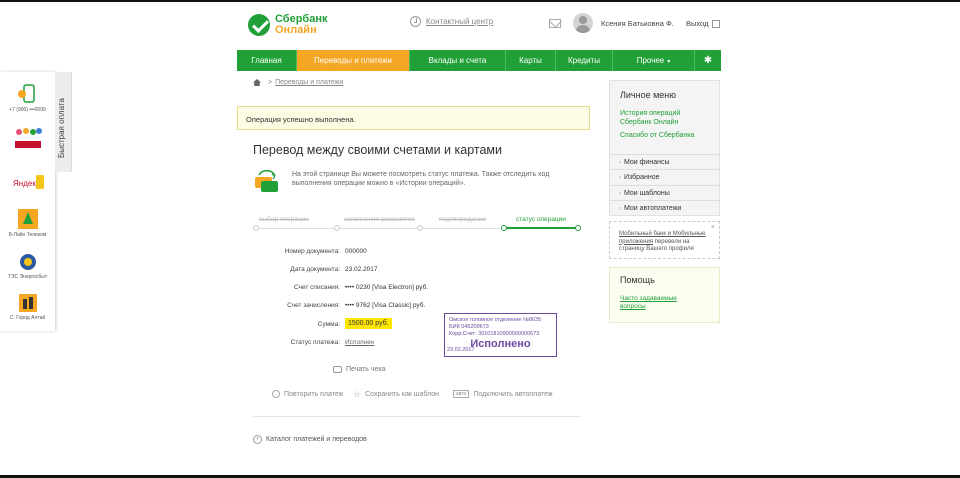 This screenshot has height=478, width=960. I want to click on nav-label: Переводы и платежи, so click(353, 60).